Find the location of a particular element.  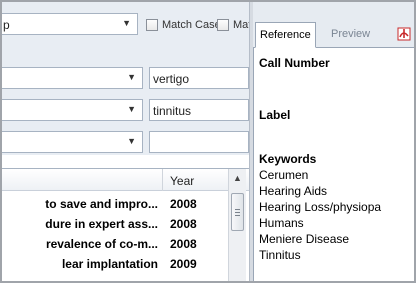

scrollbar-thumb is located at coordinates (237, 212).